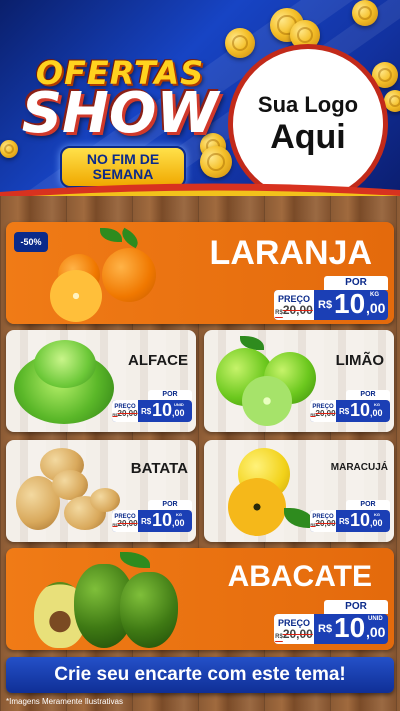  What do you see at coordinates (64, 382) in the screenshot?
I see `lettuce-icon` at bounding box center [64, 382].